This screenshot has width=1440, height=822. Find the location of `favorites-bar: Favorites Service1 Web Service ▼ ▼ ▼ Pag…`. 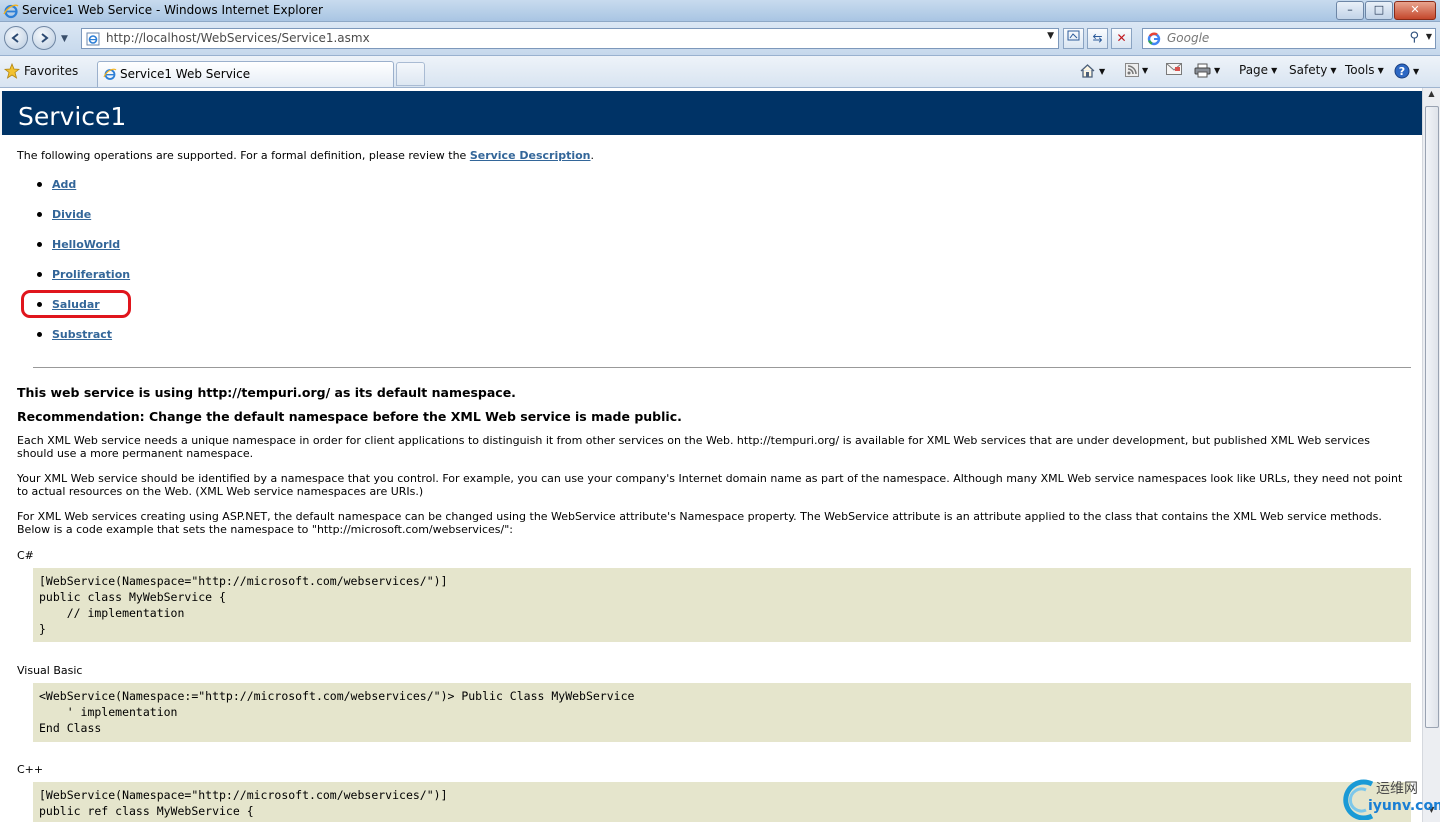

favorites-bar: Favorites Service1 Web Service ▼ ▼ ▼ Pag… is located at coordinates (720, 72).